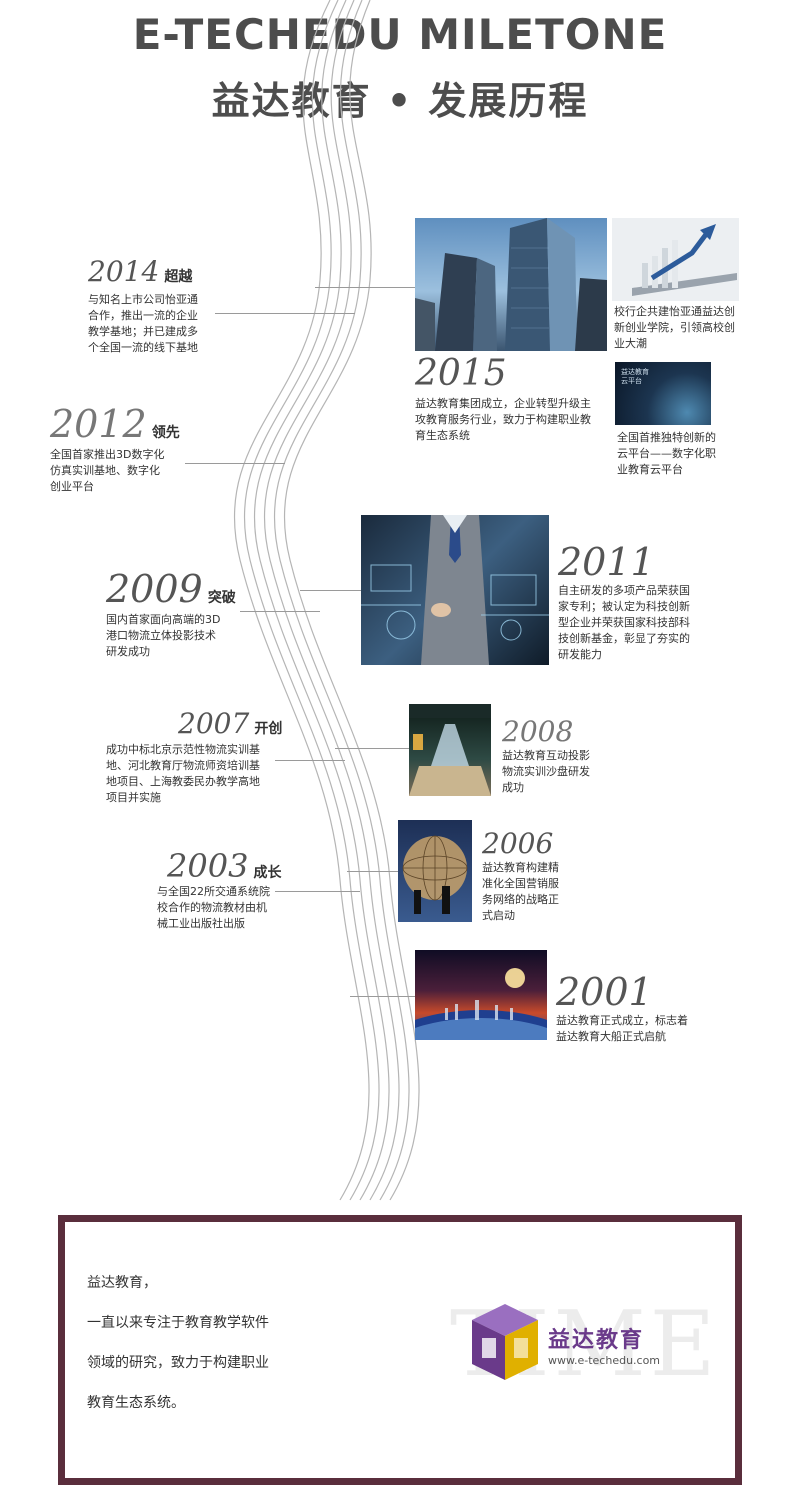 This screenshot has width=800, height=1500. What do you see at coordinates (285, 313) in the screenshot?
I see `connector-2014` at bounding box center [285, 313].